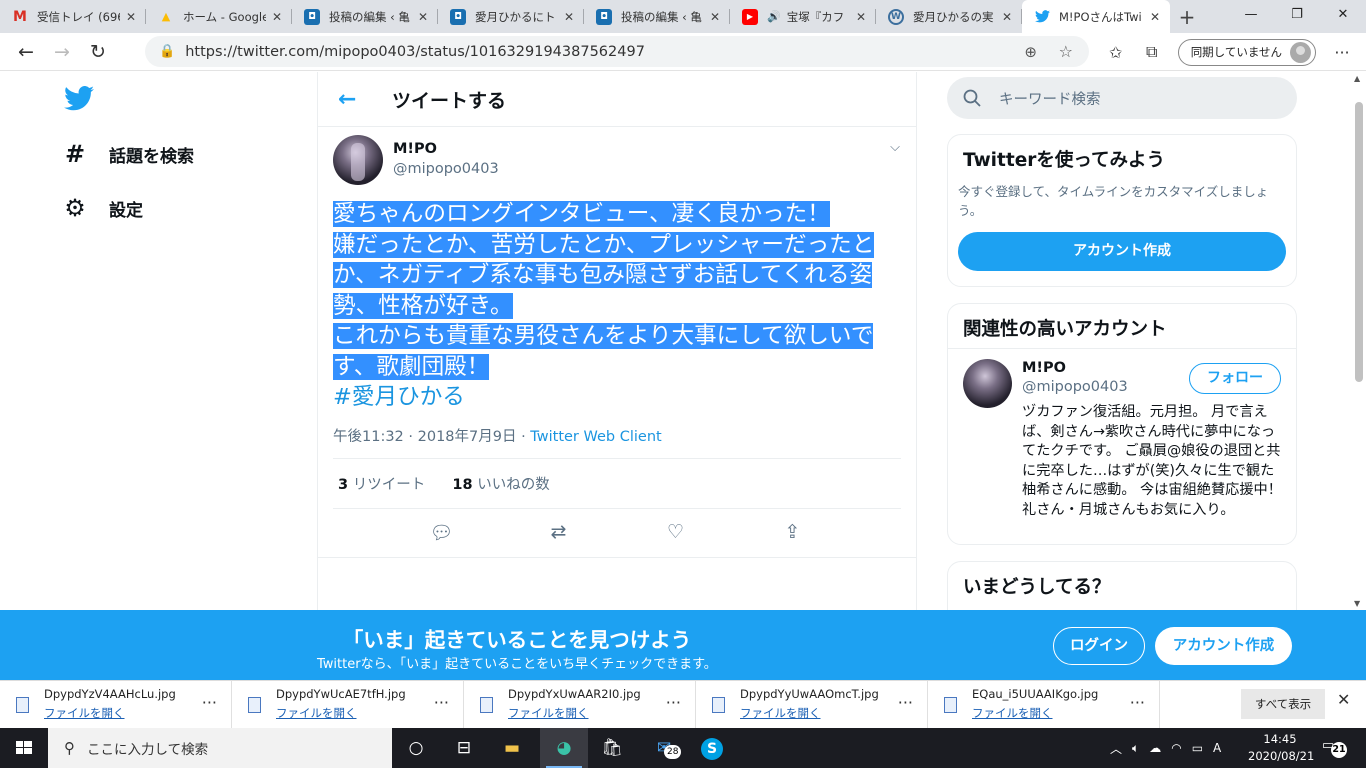 Image resolution: width=1366 pixels, height=772 pixels. Describe the element at coordinates (1066, 51) in the screenshot. I see `favorite-star-icon: ☆` at that location.